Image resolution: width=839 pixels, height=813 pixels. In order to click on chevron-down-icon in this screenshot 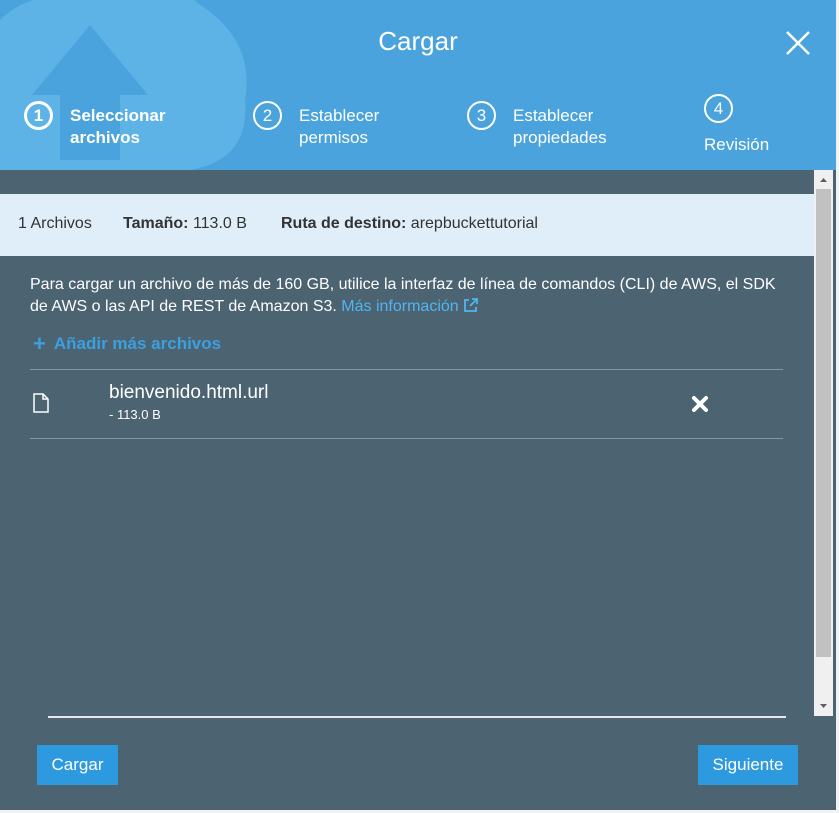, I will do `click(823, 706)`.